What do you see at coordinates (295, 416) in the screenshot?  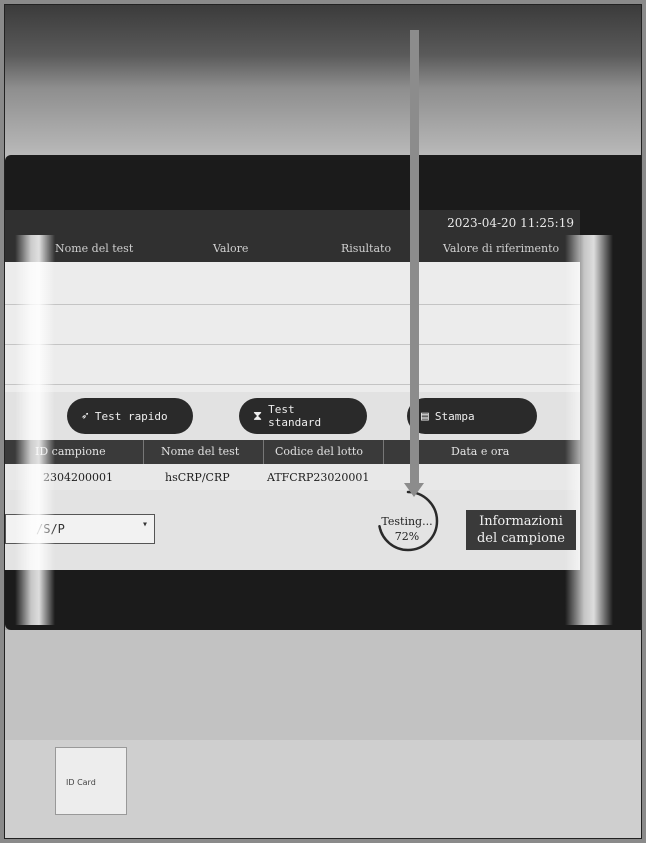 I see `standard-test-label: Test standard` at bounding box center [295, 416].